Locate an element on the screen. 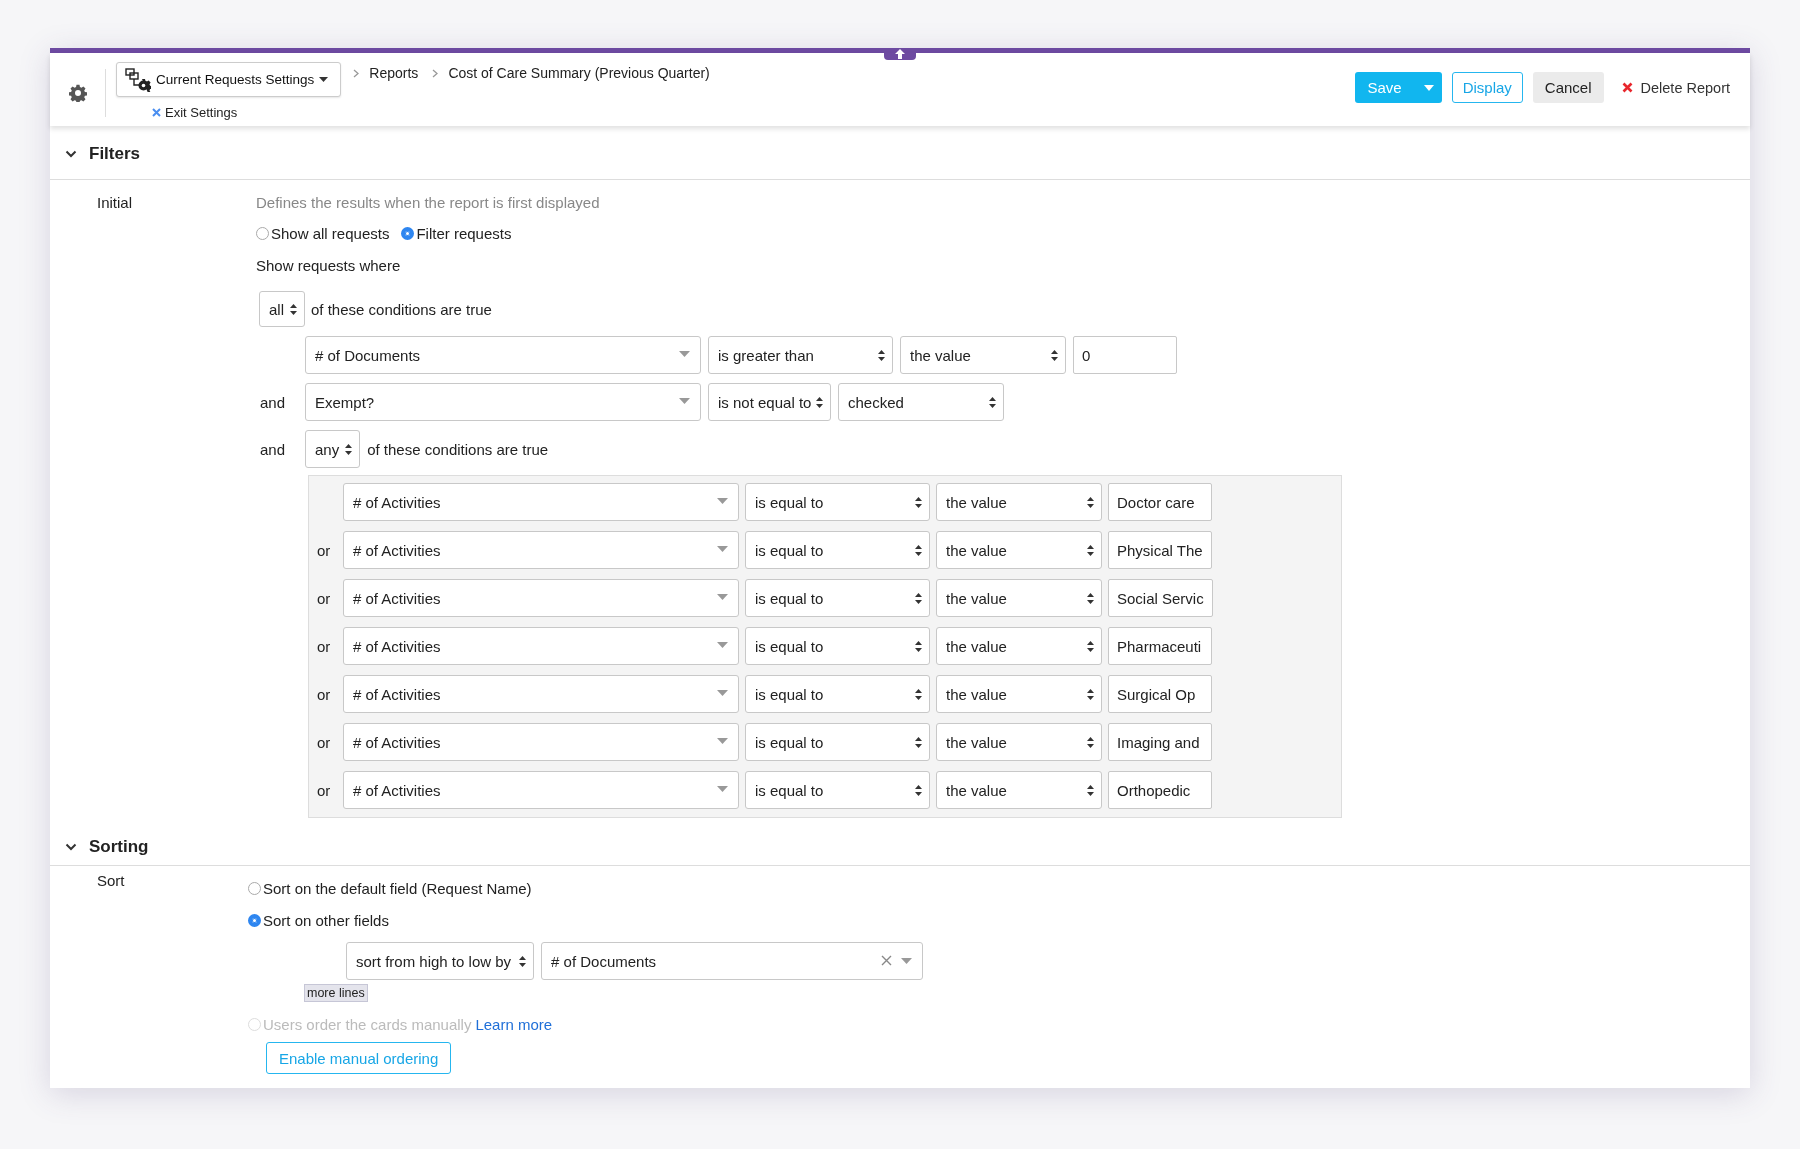 The image size is (1800, 1149). field-label: Sort is located at coordinates (111, 881).